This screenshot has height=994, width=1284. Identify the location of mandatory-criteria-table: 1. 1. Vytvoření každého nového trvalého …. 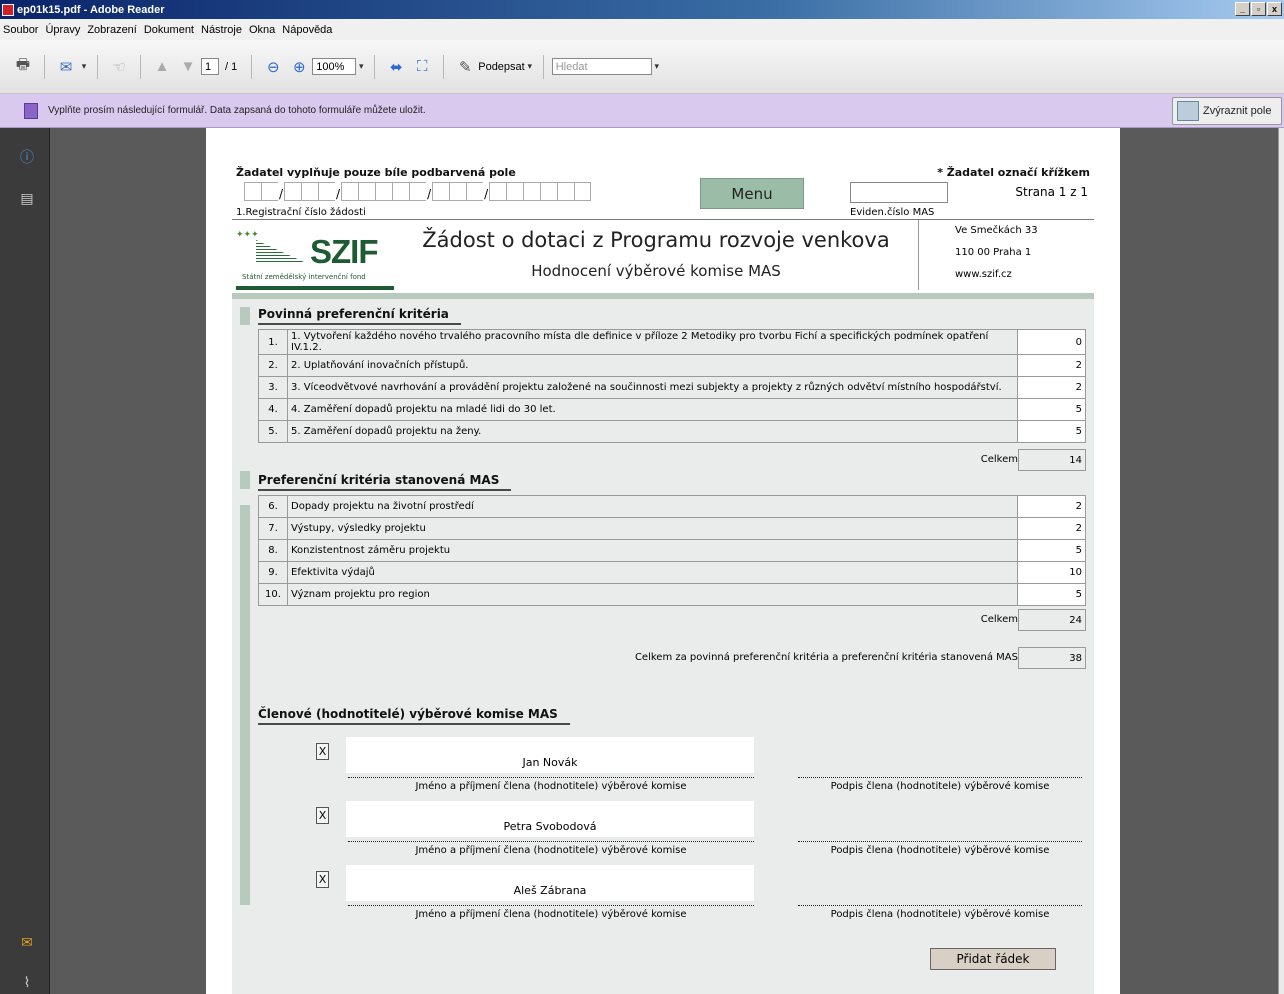
(672, 386).